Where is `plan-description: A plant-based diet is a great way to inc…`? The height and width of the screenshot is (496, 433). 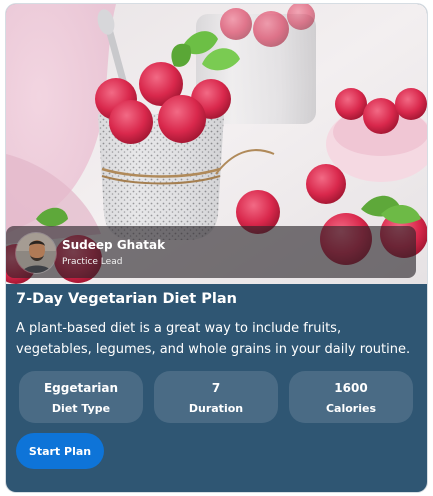 plan-description: A plant-based diet is a great way to inc… is located at coordinates (213, 339).